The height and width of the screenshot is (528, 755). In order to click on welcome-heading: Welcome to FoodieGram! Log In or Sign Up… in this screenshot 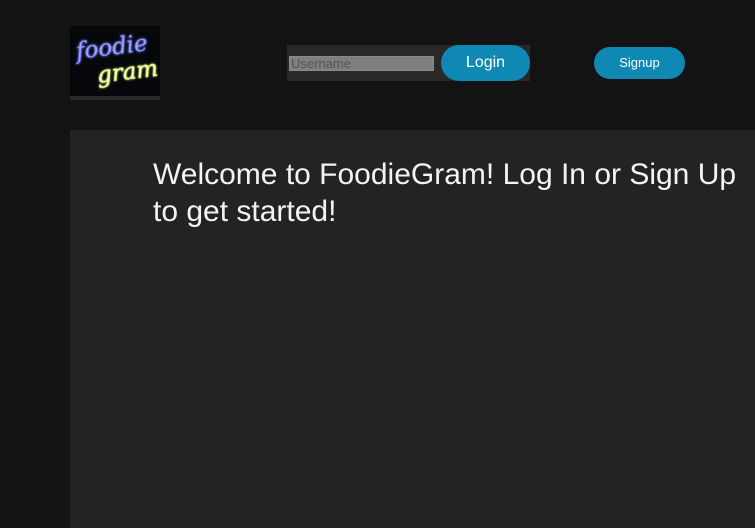, I will do `click(445, 193)`.